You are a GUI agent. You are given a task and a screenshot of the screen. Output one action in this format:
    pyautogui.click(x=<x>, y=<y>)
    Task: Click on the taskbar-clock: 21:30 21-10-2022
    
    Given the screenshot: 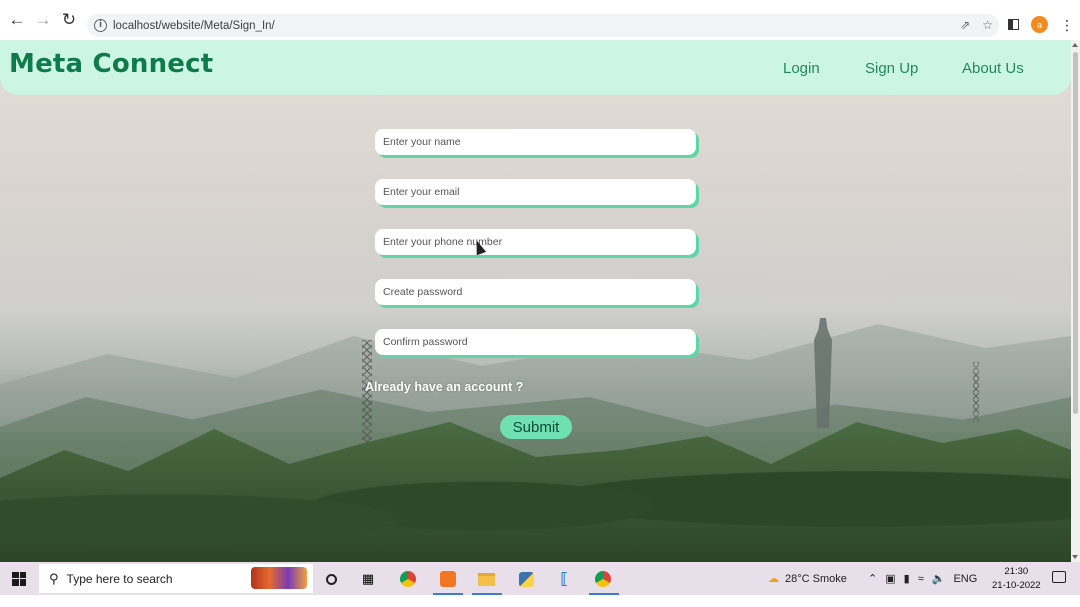 What is the action you would take?
    pyautogui.click(x=1016, y=579)
    